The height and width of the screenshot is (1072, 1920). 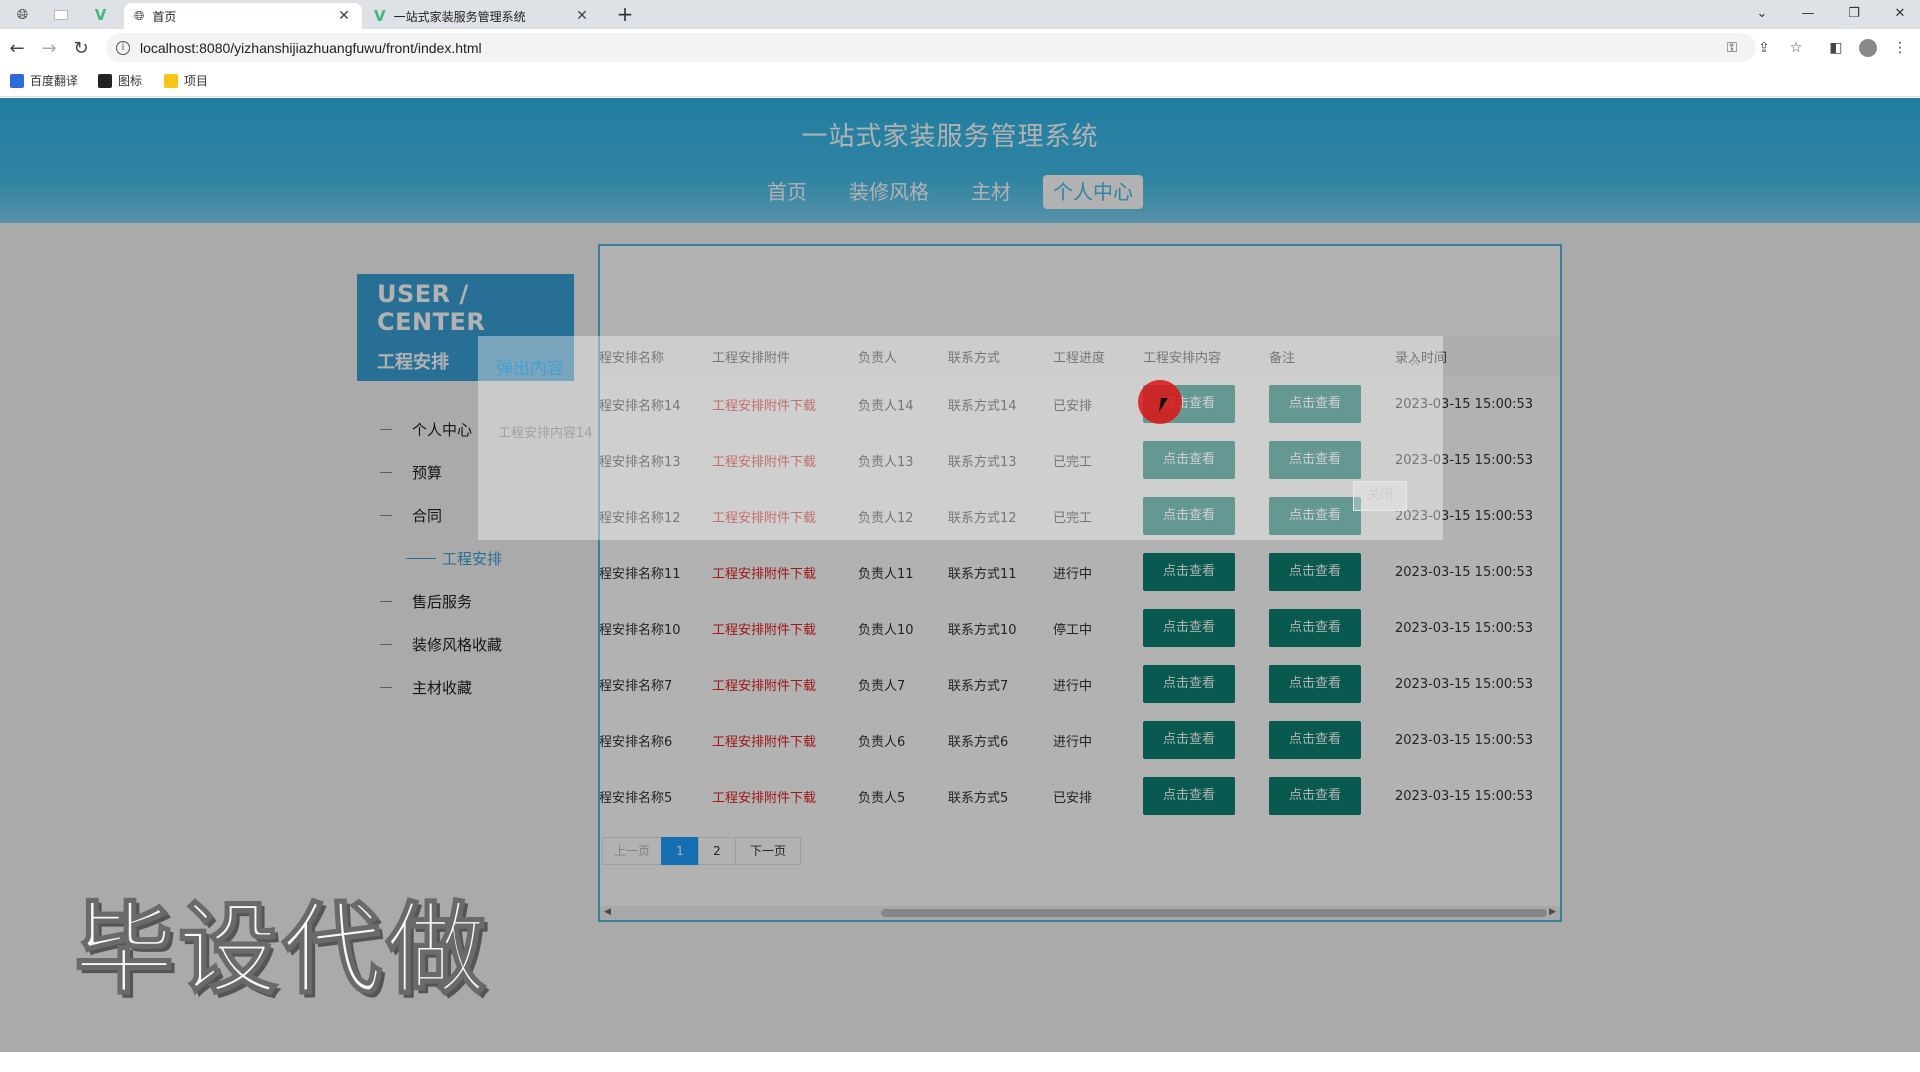 I want to click on key-icon: ⚿, so click(x=1732, y=48).